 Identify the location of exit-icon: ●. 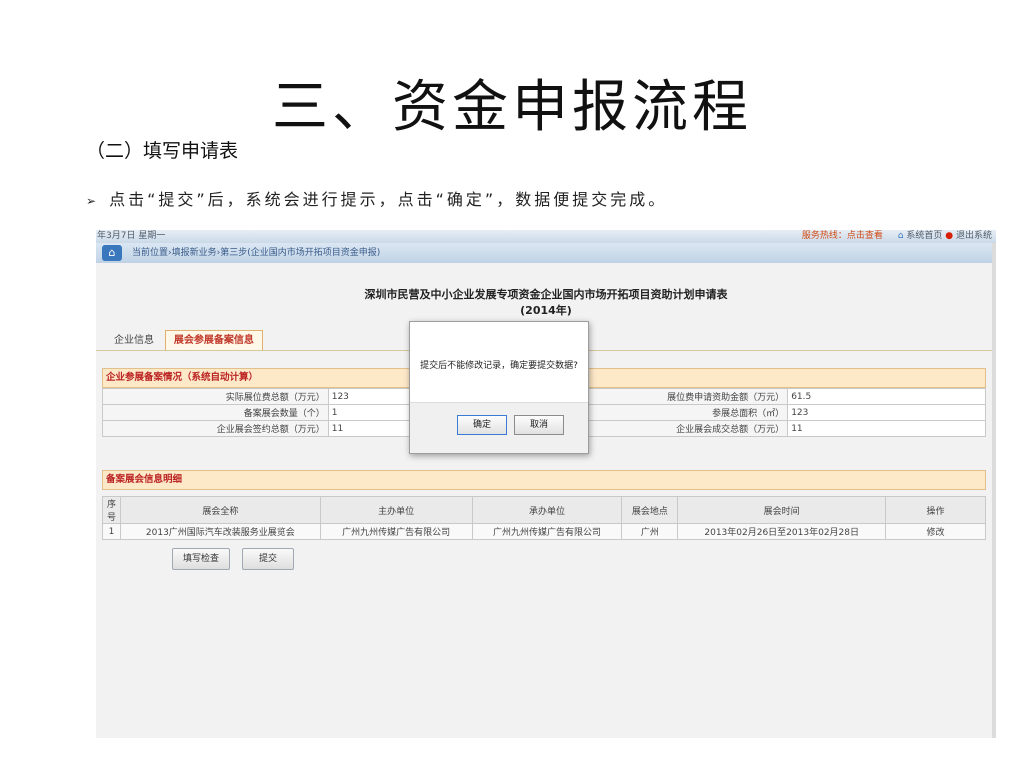
(949, 236).